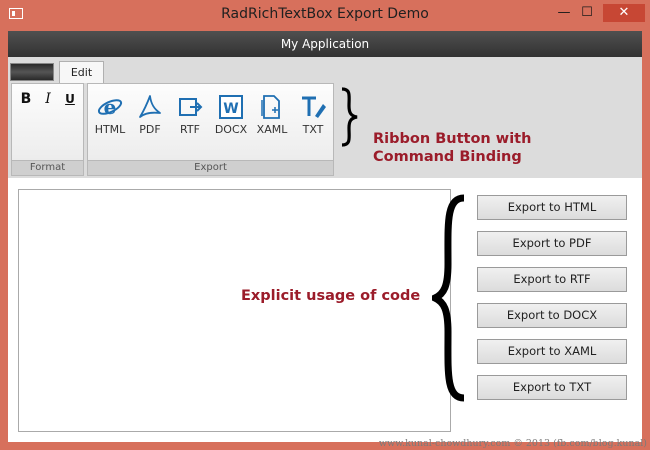 The width and height of the screenshot is (650, 450). I want to click on export-to-rtf-button: Export to RTF, so click(552, 279).